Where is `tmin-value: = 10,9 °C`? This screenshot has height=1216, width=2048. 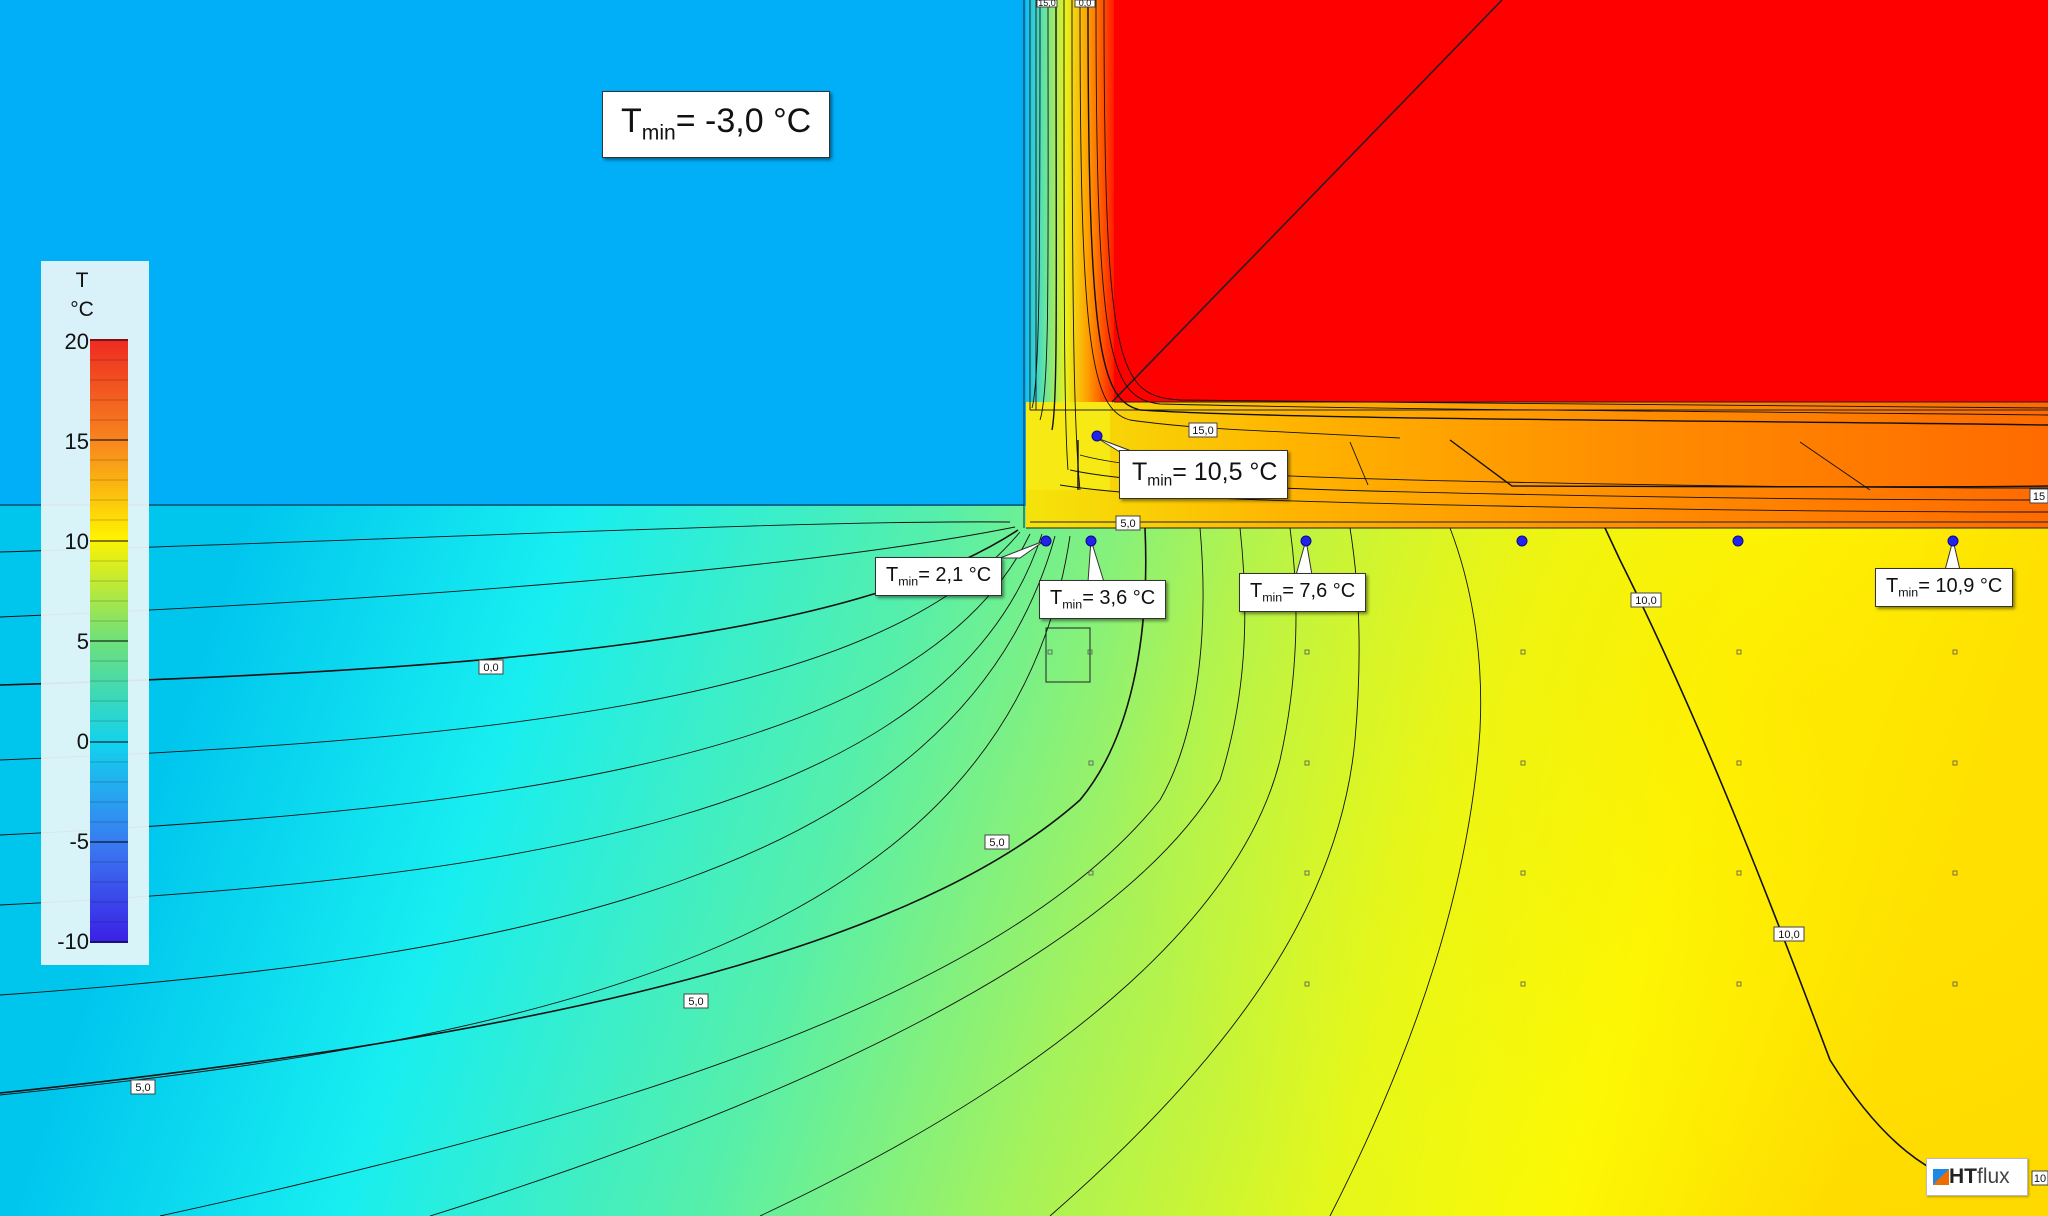 tmin-value: = 10,9 °C is located at coordinates (1960, 586).